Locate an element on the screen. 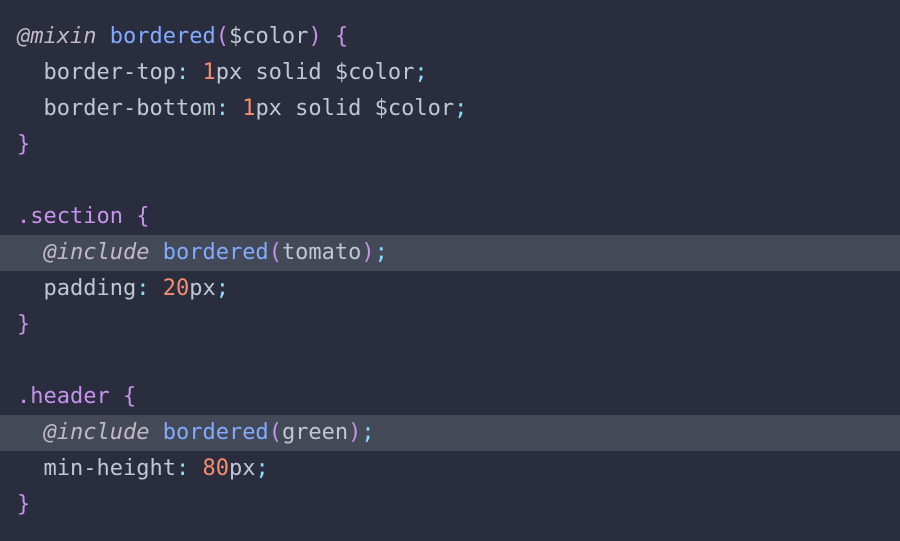 This screenshot has width=900, height=541. code-token: 20 is located at coordinates (176, 288).